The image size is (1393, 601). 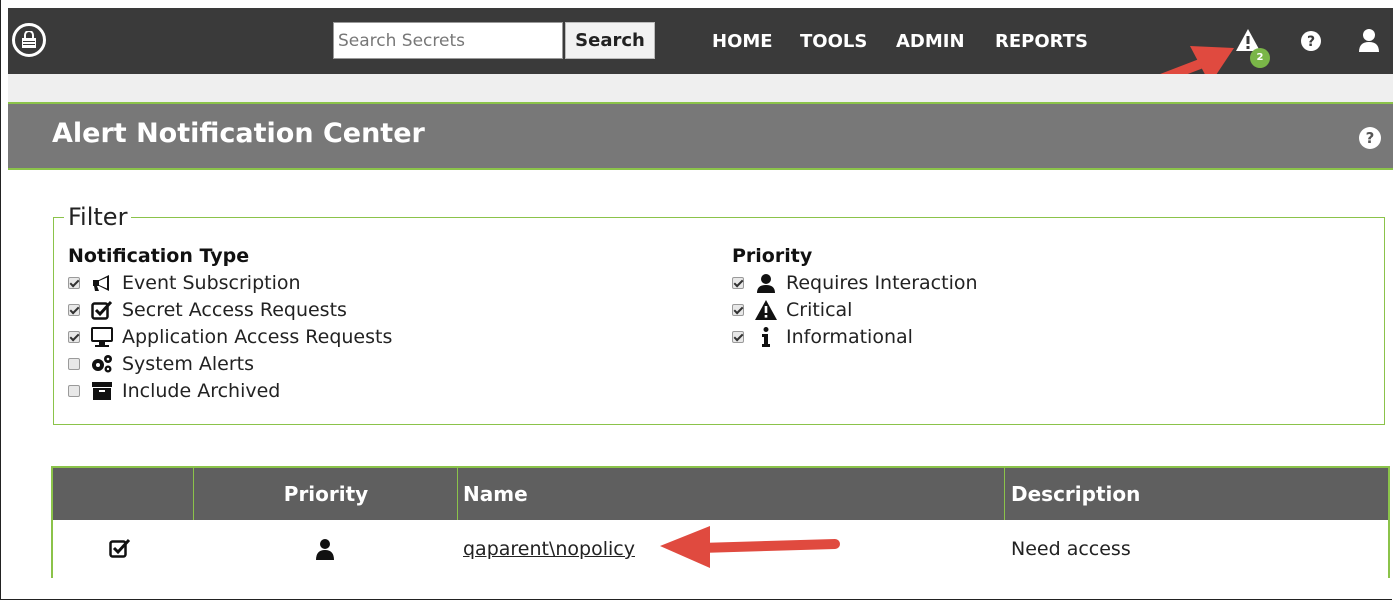 What do you see at coordinates (772, 256) in the screenshot?
I see `priority-title: Priority` at bounding box center [772, 256].